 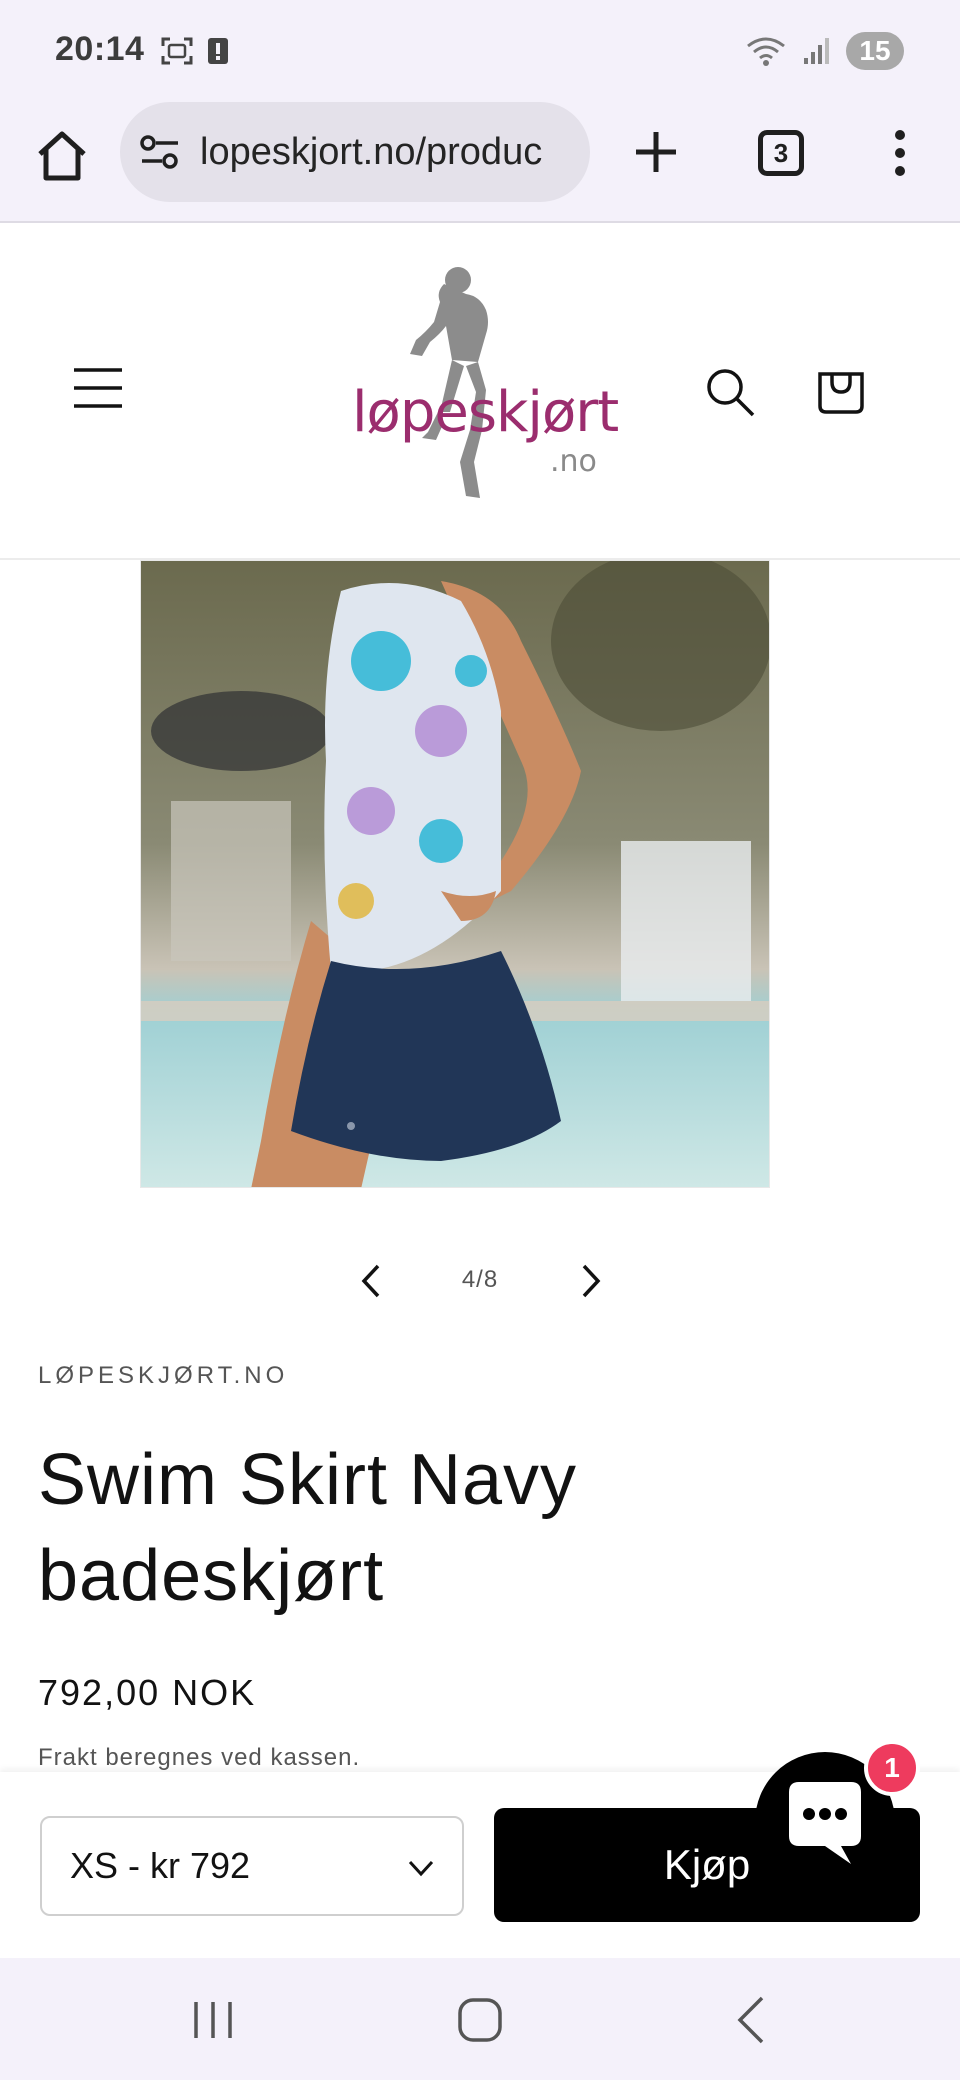 I want to click on slider-next-button, so click(x=591, y=1281).